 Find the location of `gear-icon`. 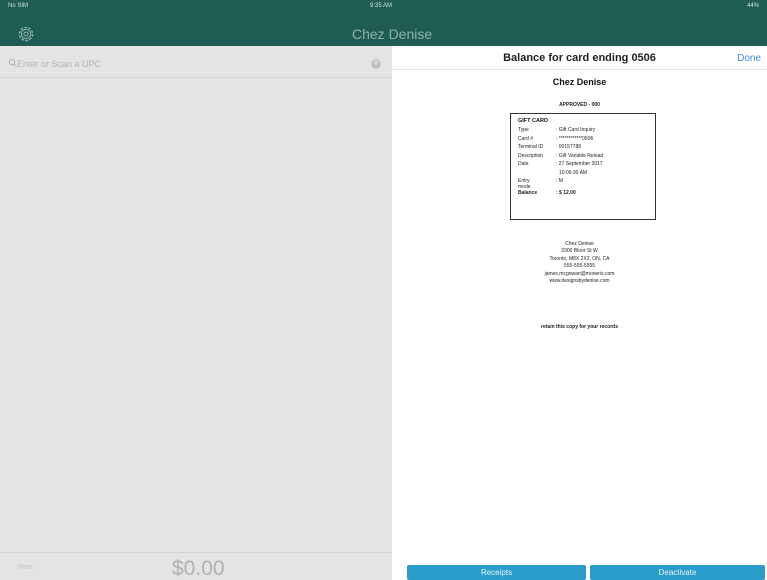

gear-icon is located at coordinates (26, 34).